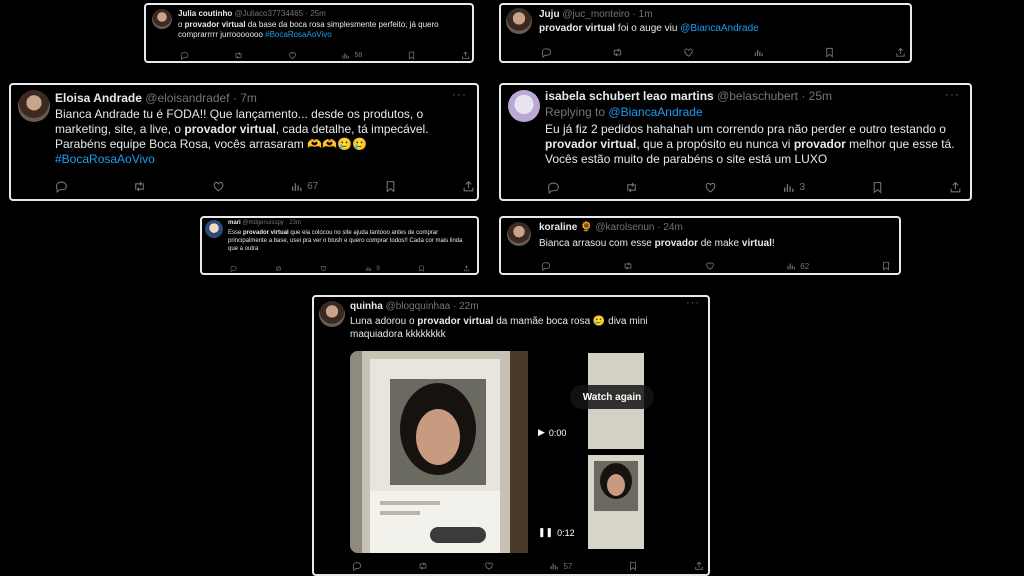 The height and width of the screenshot is (576, 1024). Describe the element at coordinates (757, 96) in the screenshot. I see `author-handle: @belaschubert` at that location.